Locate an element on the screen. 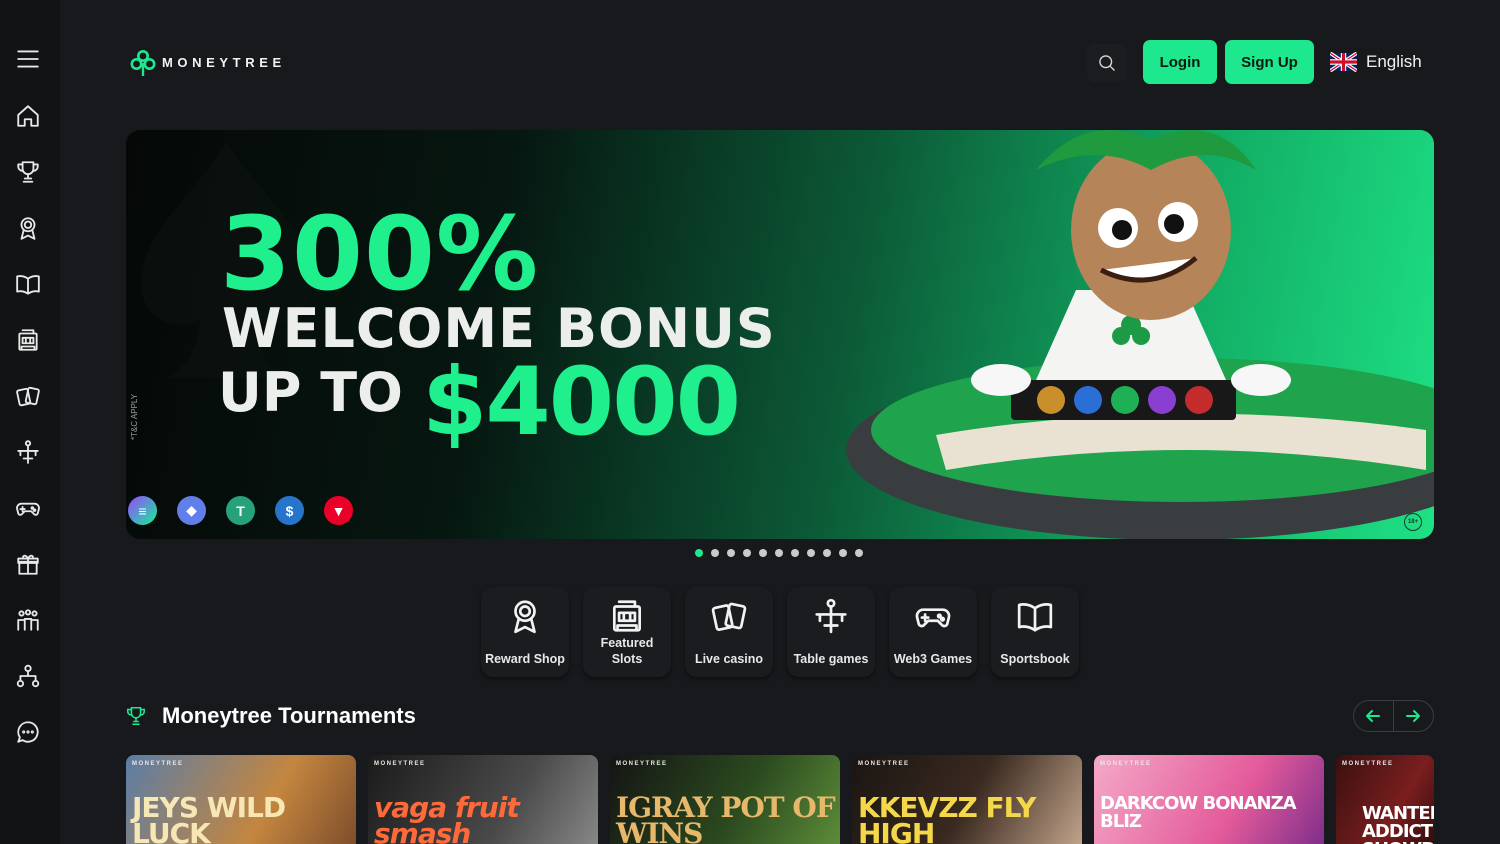 The image size is (1500, 844). banner-up-to: UP TO is located at coordinates (310, 392).